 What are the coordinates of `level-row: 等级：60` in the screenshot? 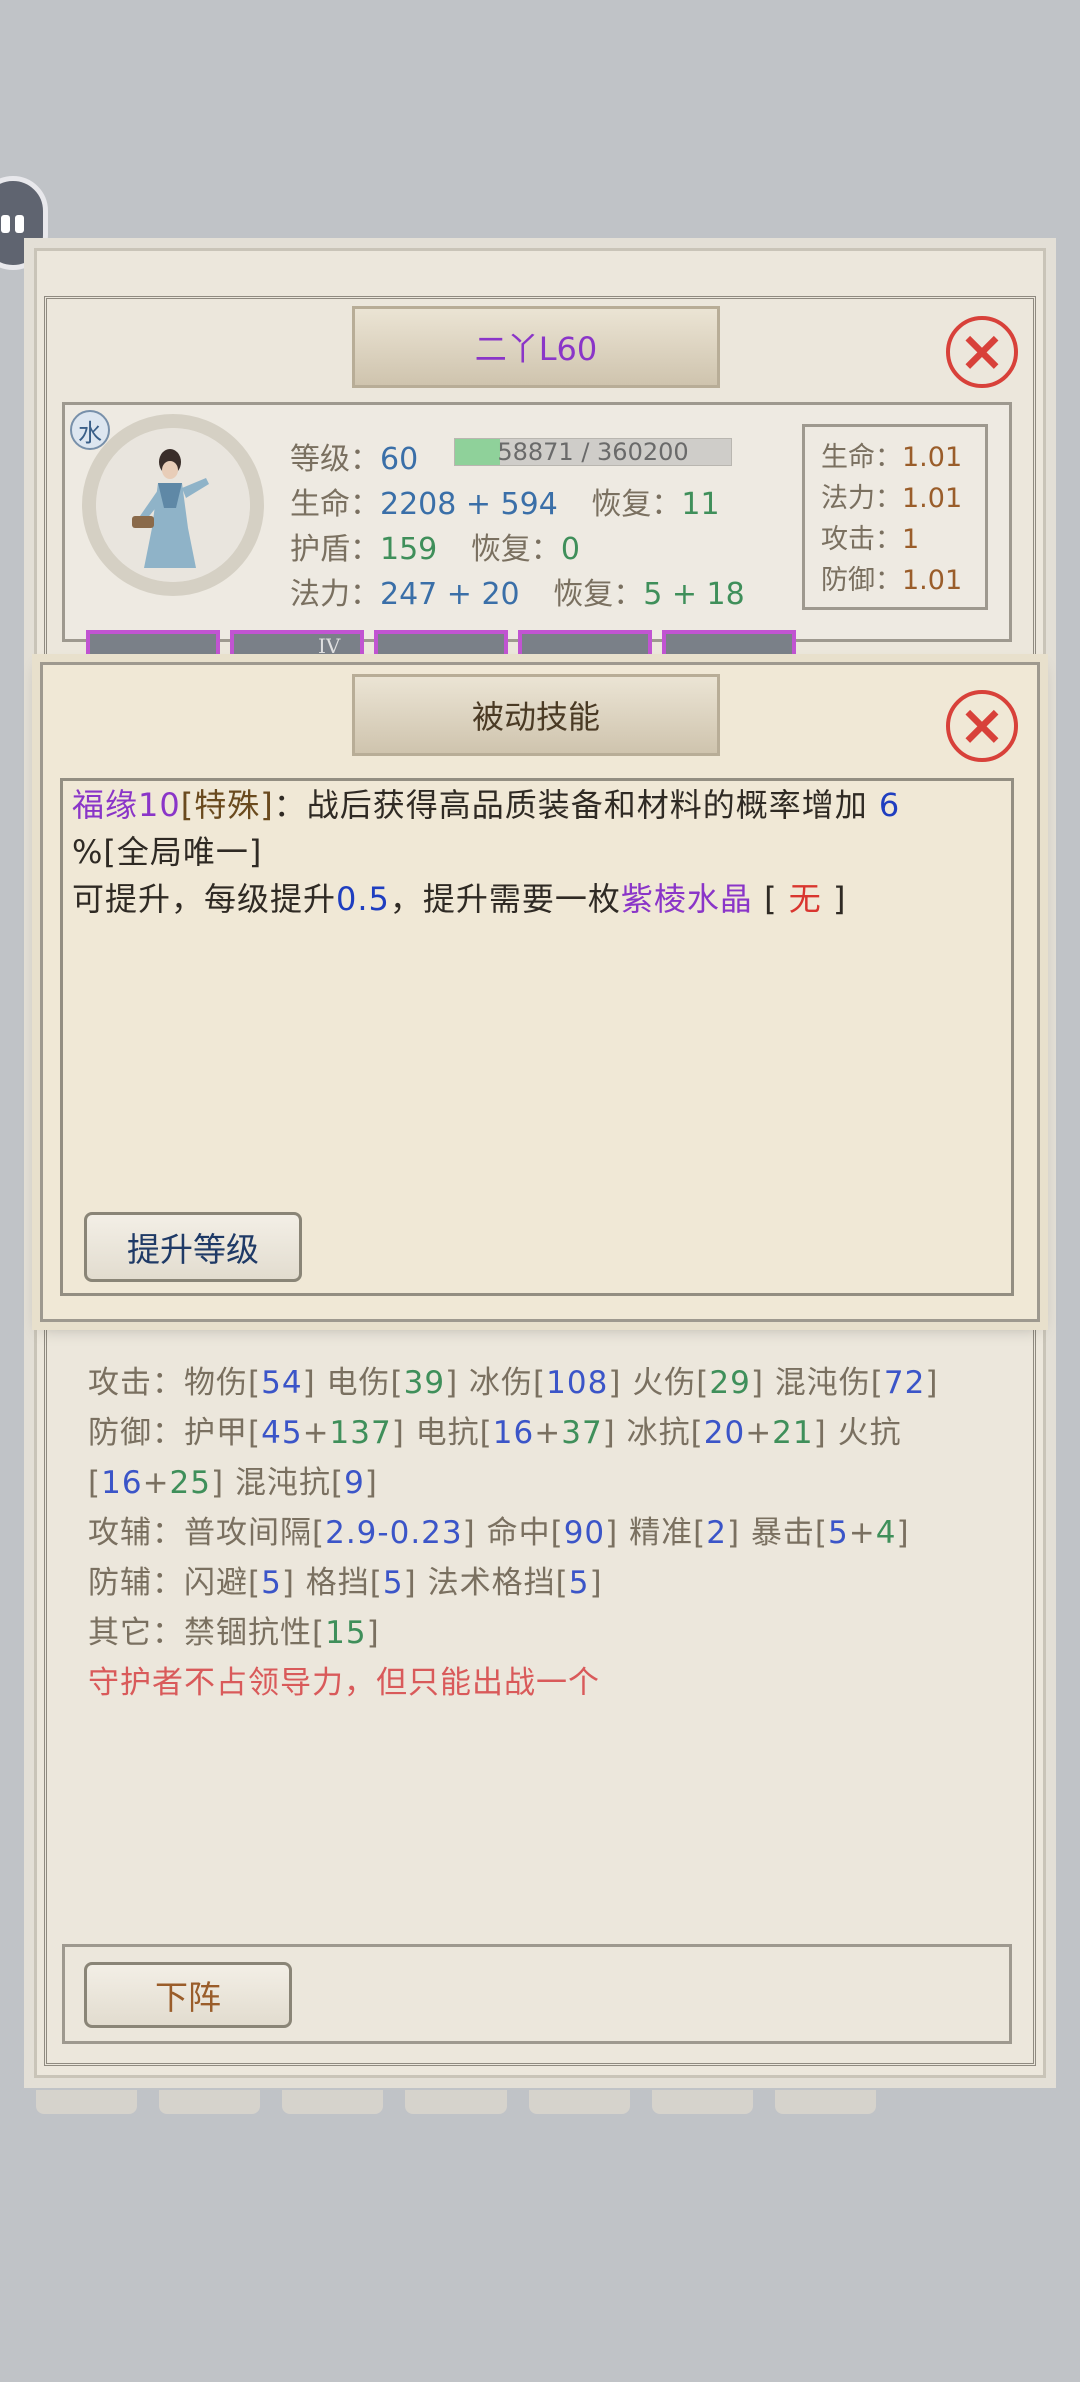 It's located at (354, 456).